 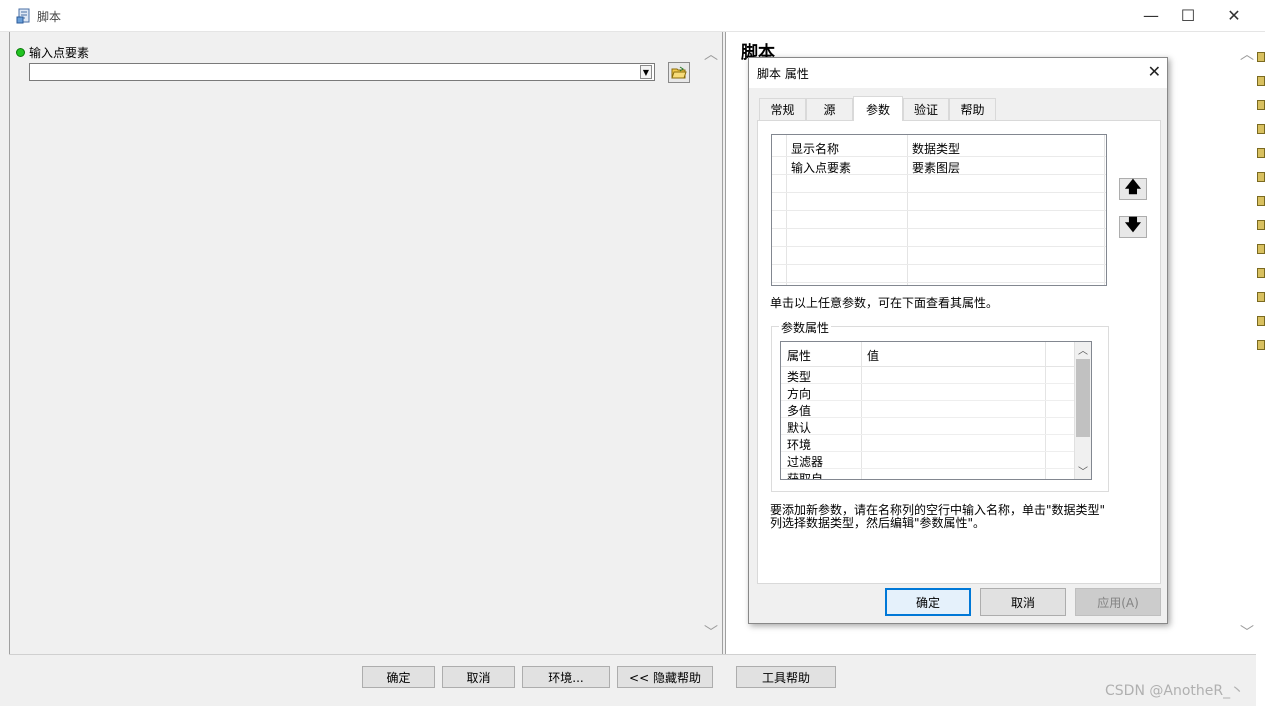 I want to click on tab-help: 帮助, so click(x=972, y=109).